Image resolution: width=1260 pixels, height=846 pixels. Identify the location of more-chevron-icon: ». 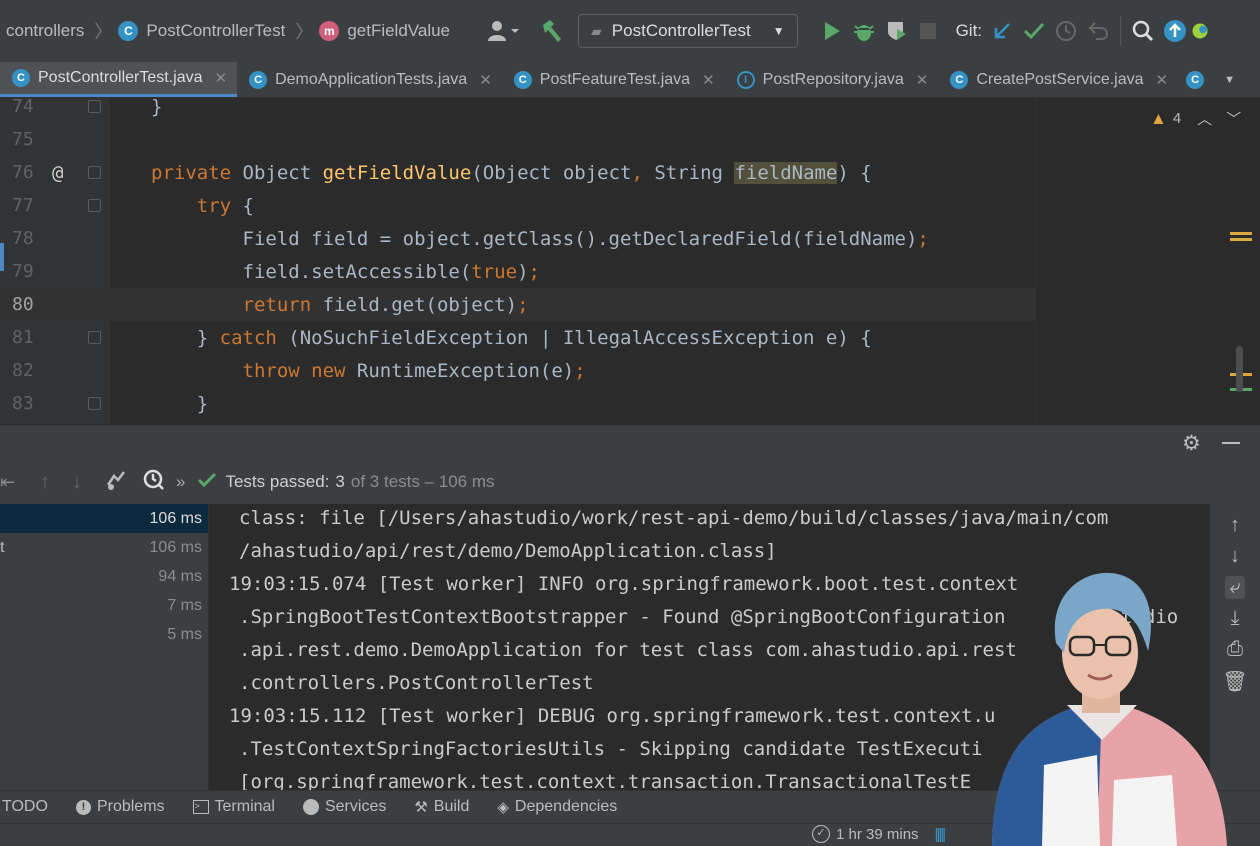
(180, 482).